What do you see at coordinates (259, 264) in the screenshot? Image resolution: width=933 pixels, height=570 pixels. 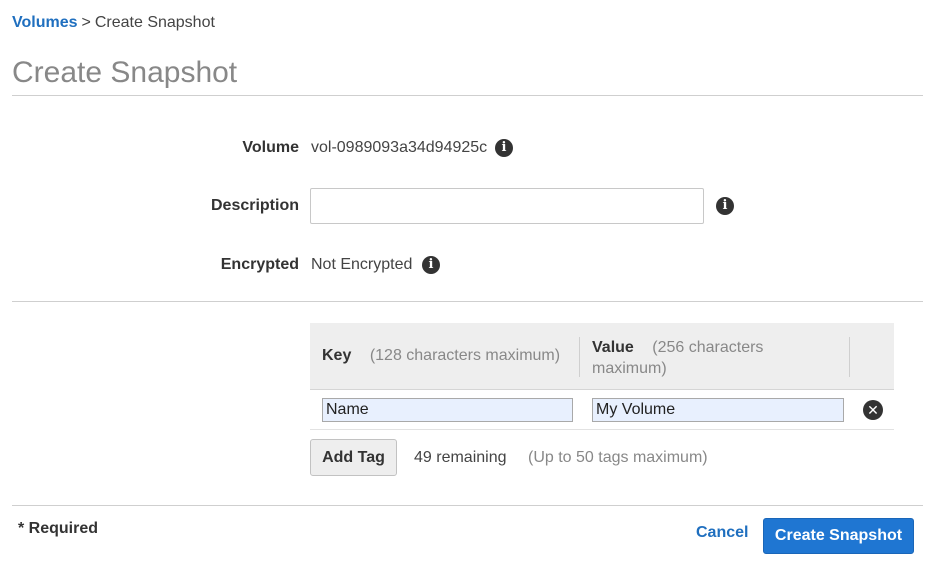 I see `encrypted-label: Encrypted` at bounding box center [259, 264].